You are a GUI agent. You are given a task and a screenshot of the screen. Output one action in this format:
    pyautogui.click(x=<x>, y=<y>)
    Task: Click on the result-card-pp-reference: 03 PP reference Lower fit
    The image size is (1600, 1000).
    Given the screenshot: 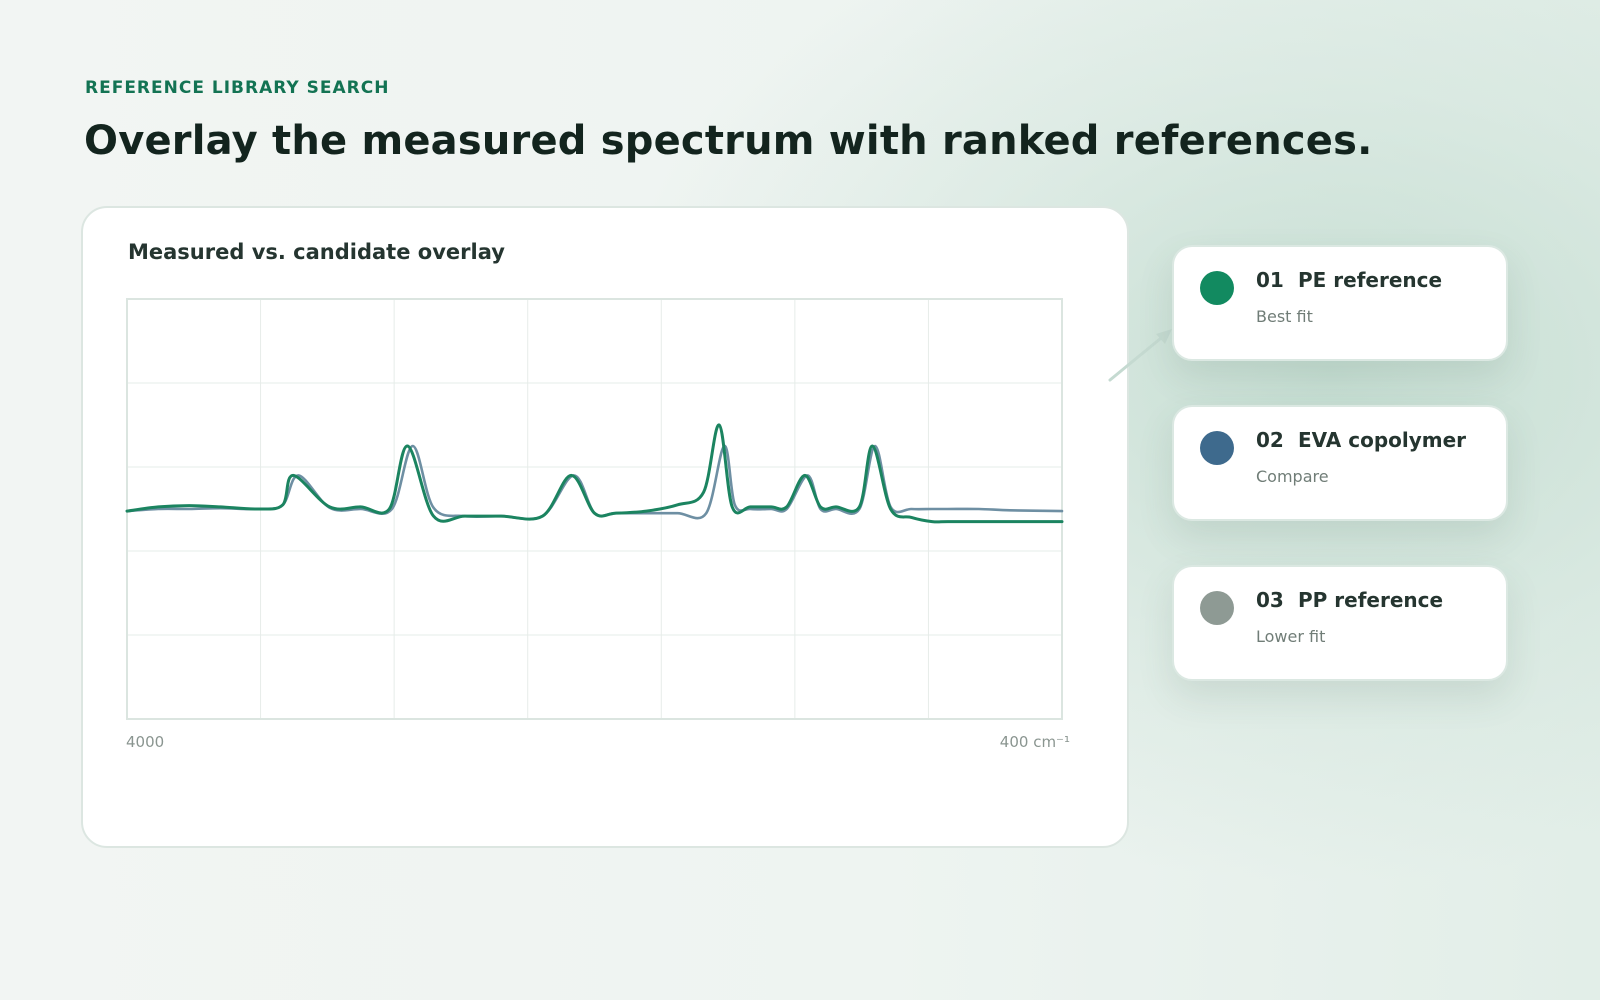 What is the action you would take?
    pyautogui.click(x=1340, y=623)
    